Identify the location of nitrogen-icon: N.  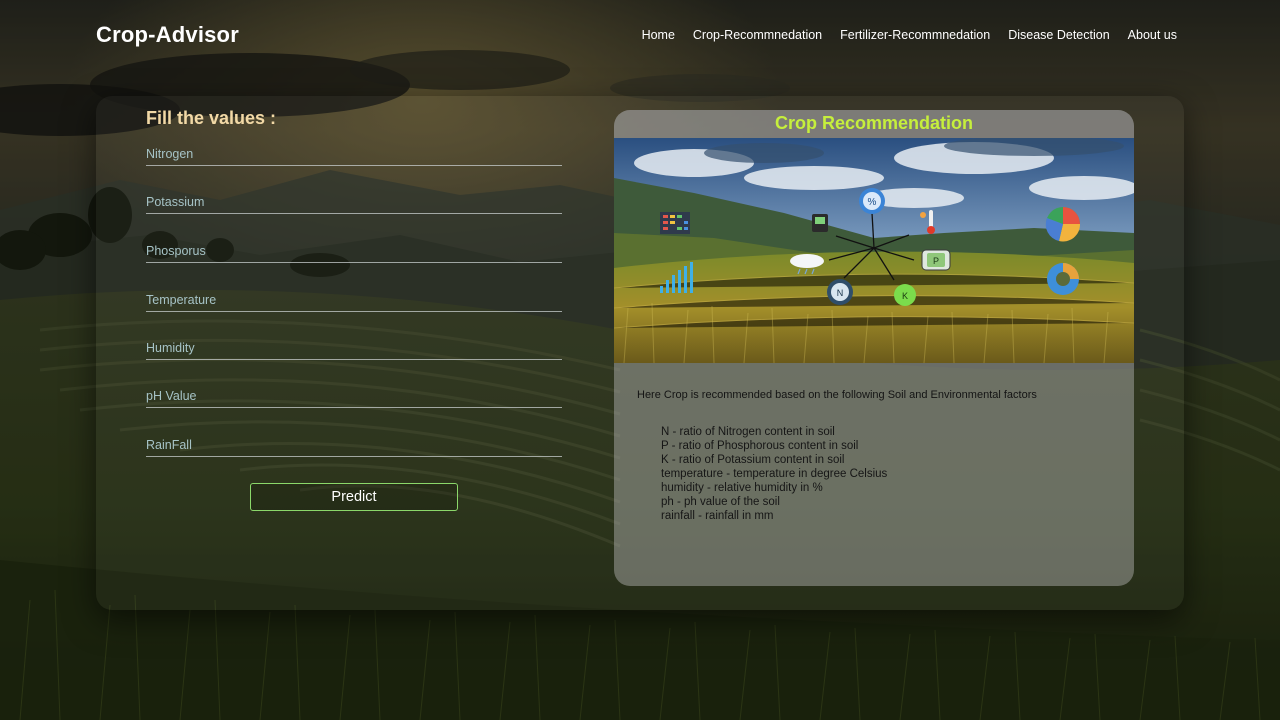
(840, 292).